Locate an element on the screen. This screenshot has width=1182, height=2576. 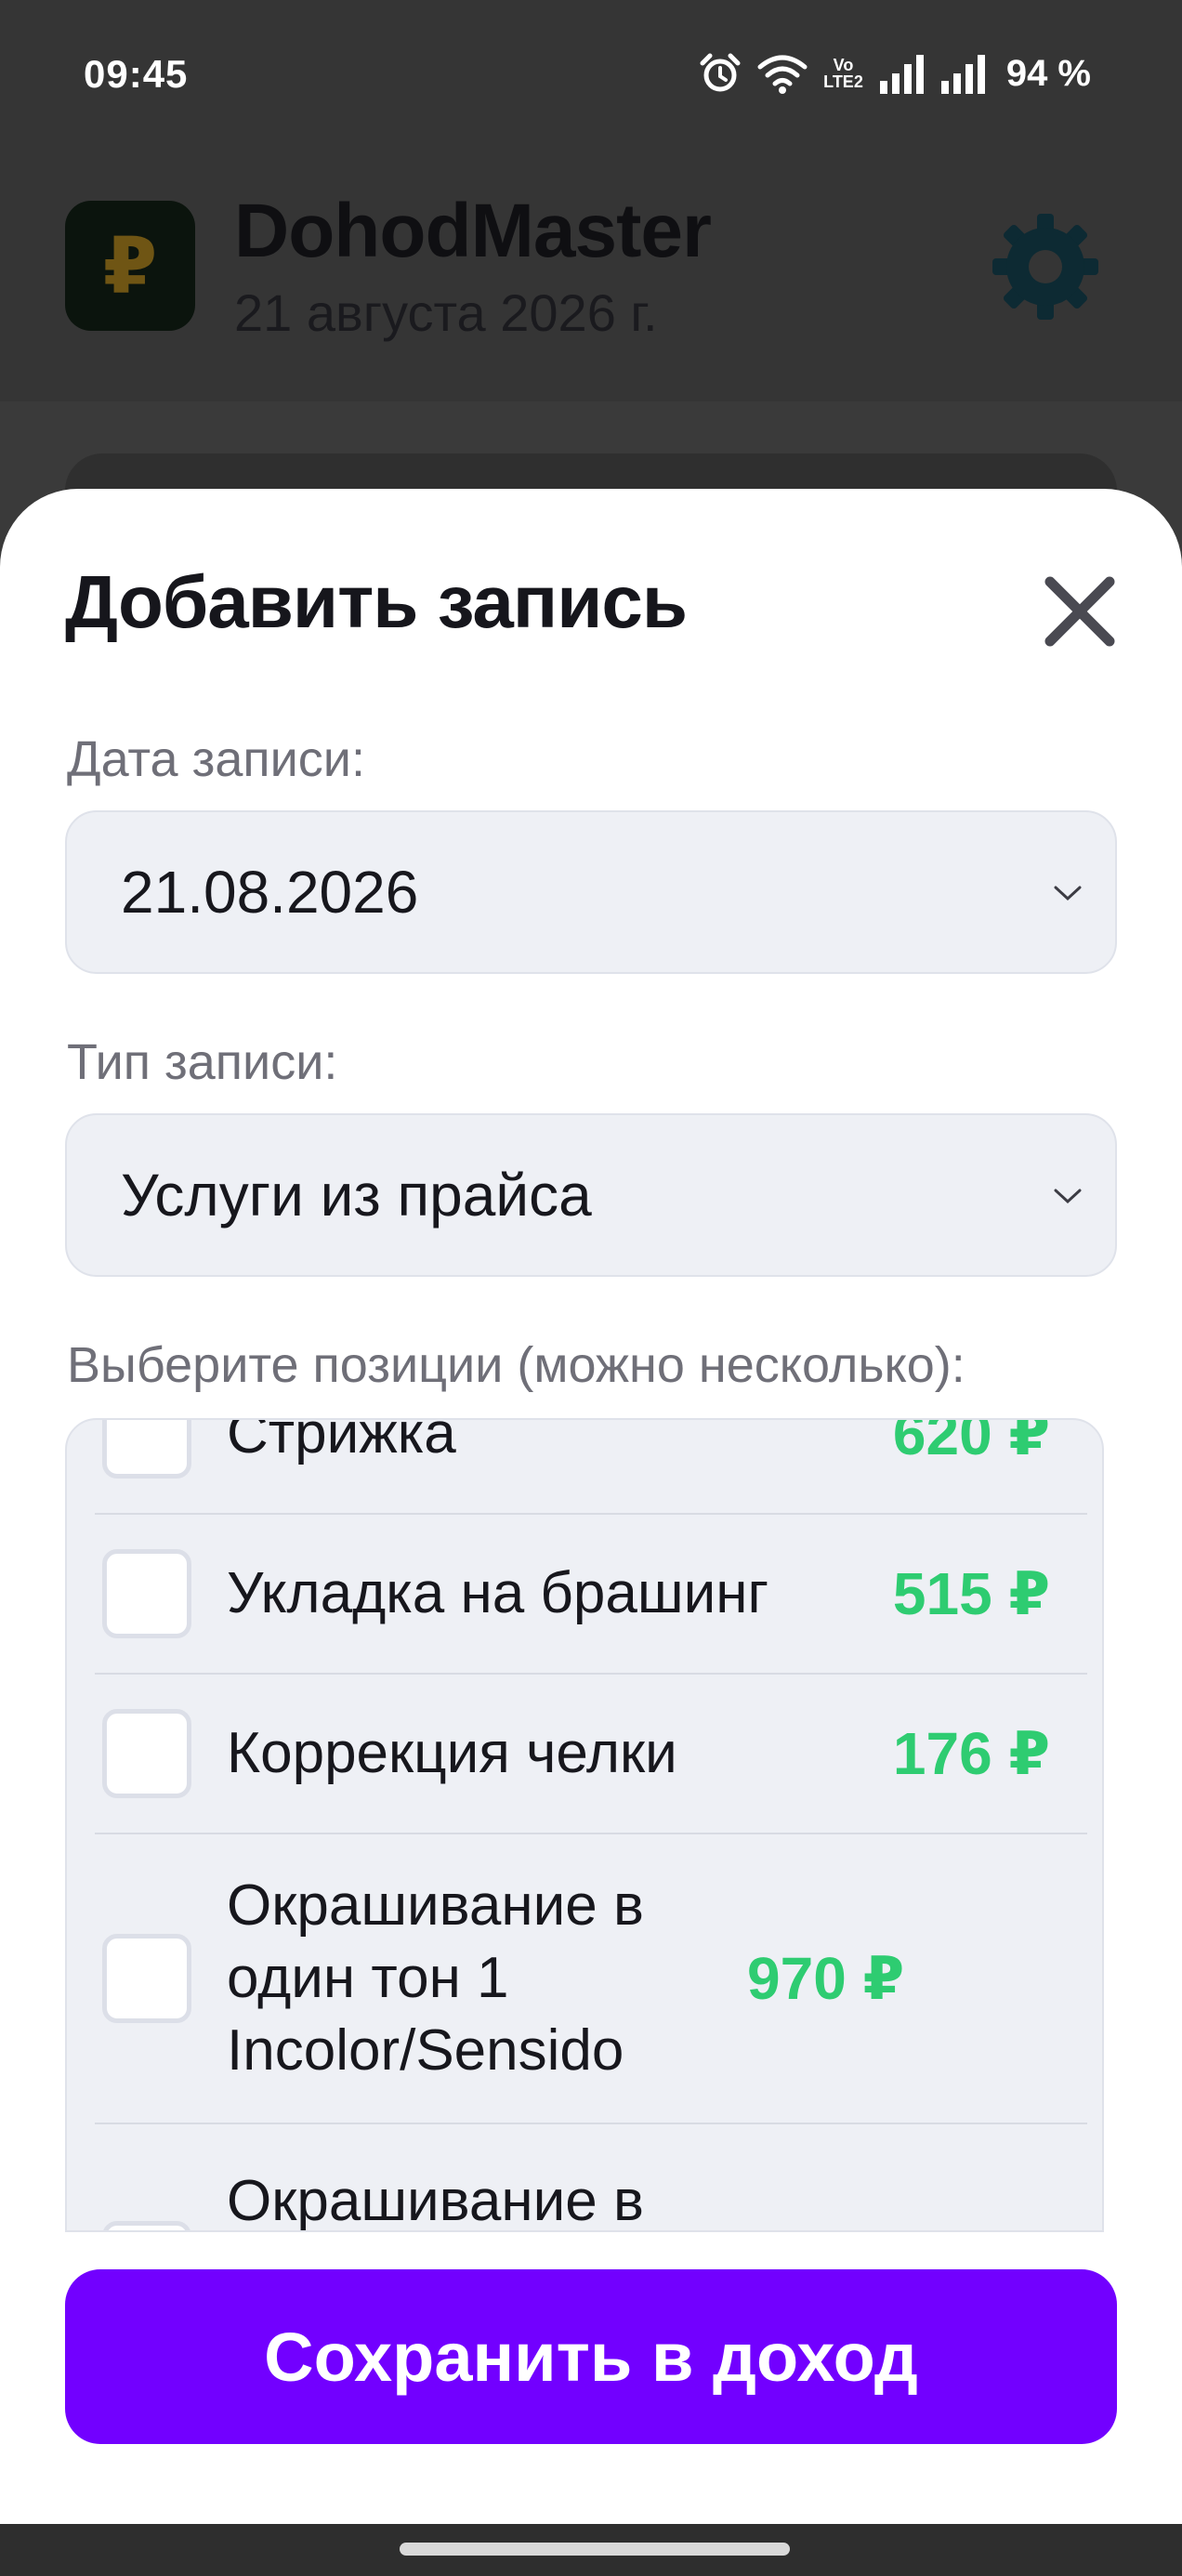
nav-bar is located at coordinates (591, 2550).